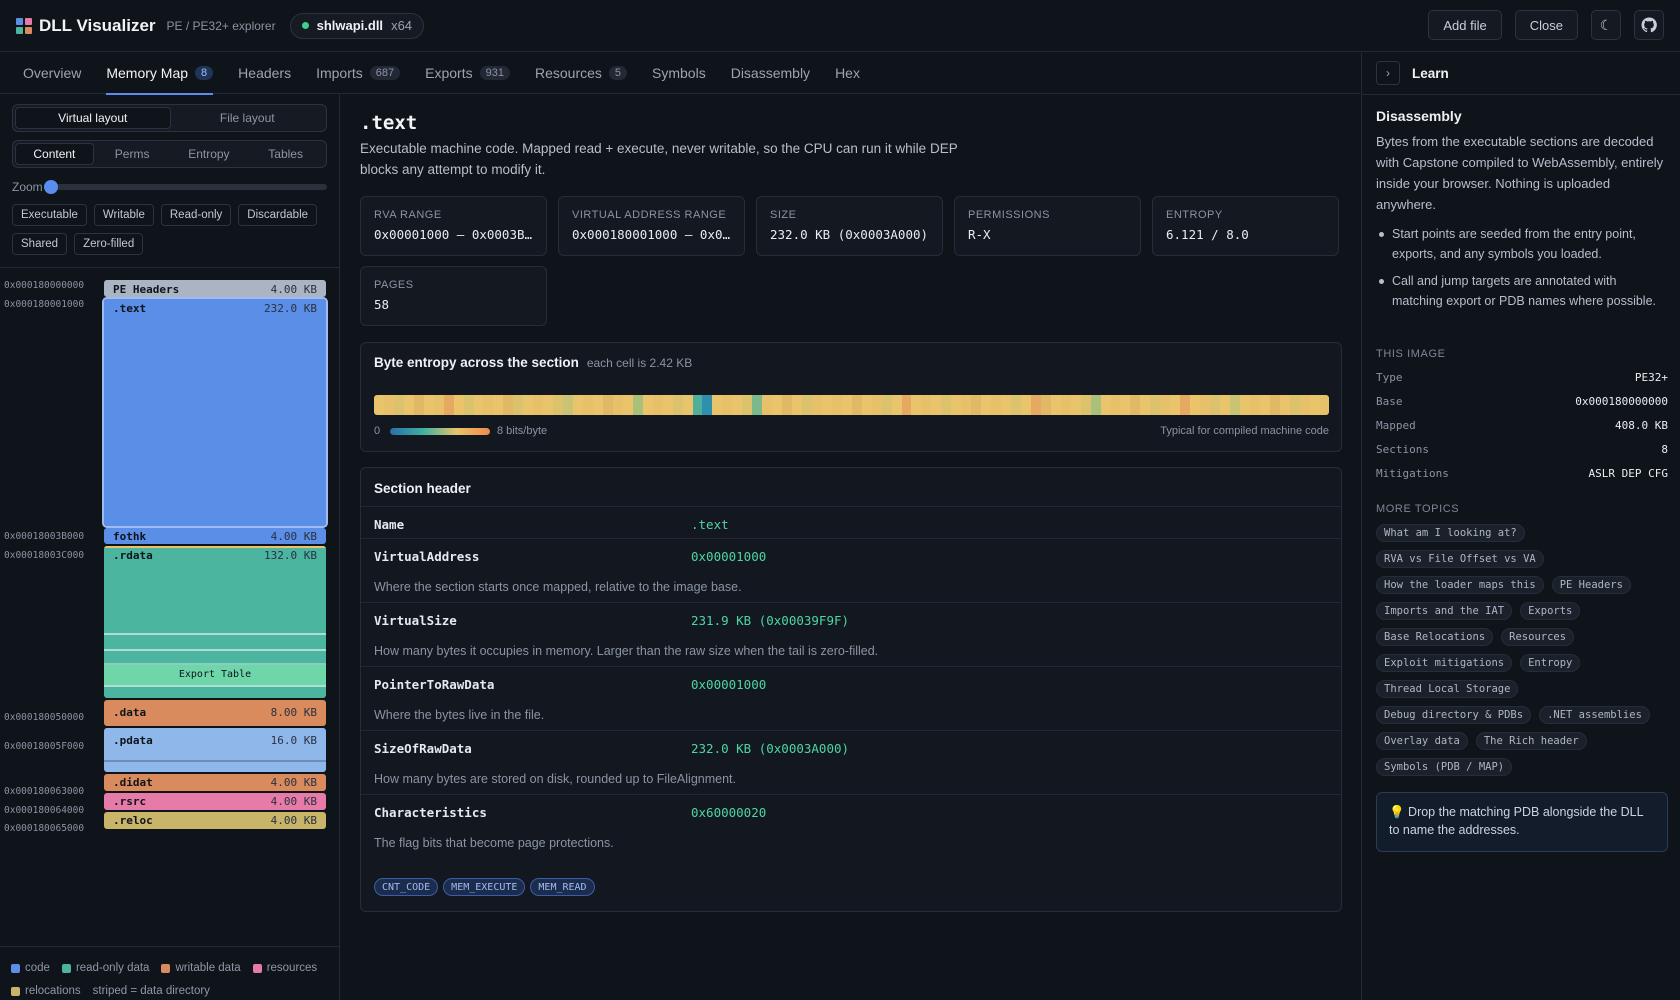  What do you see at coordinates (278, 215) in the screenshot?
I see `filter-discardable: Discardable` at bounding box center [278, 215].